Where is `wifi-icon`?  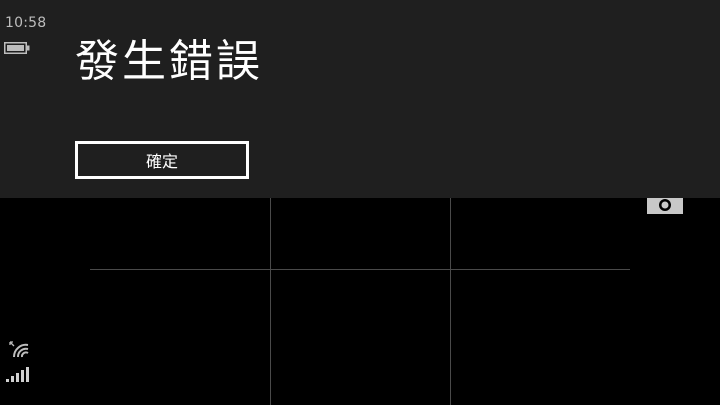
wifi-icon is located at coordinates (19, 349).